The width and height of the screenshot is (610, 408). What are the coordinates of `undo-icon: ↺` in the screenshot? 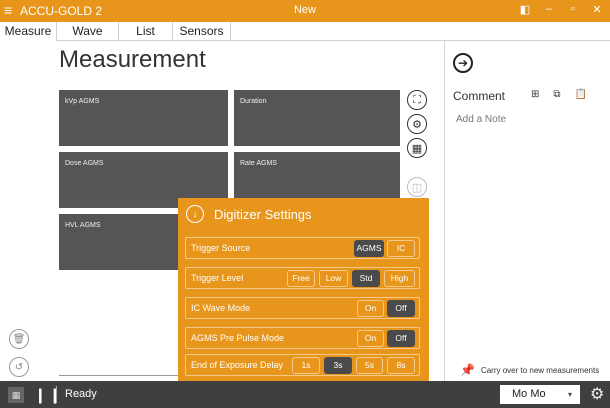 It's located at (19, 367).